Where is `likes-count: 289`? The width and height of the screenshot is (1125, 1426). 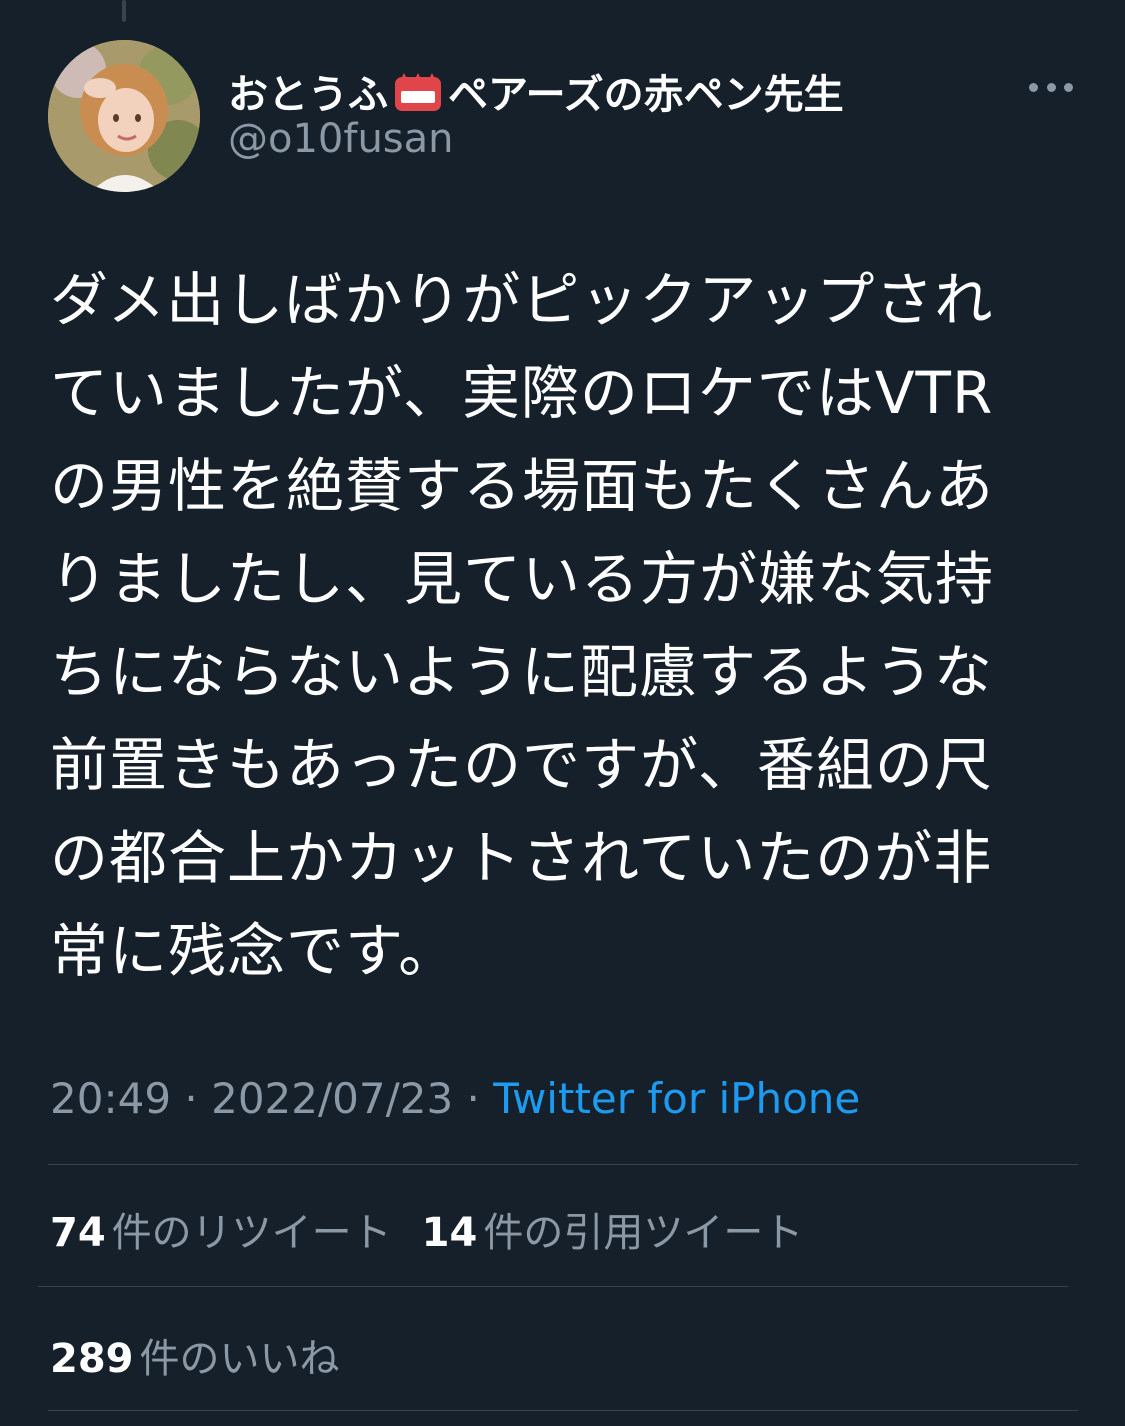
likes-count: 289 is located at coordinates (92, 1359).